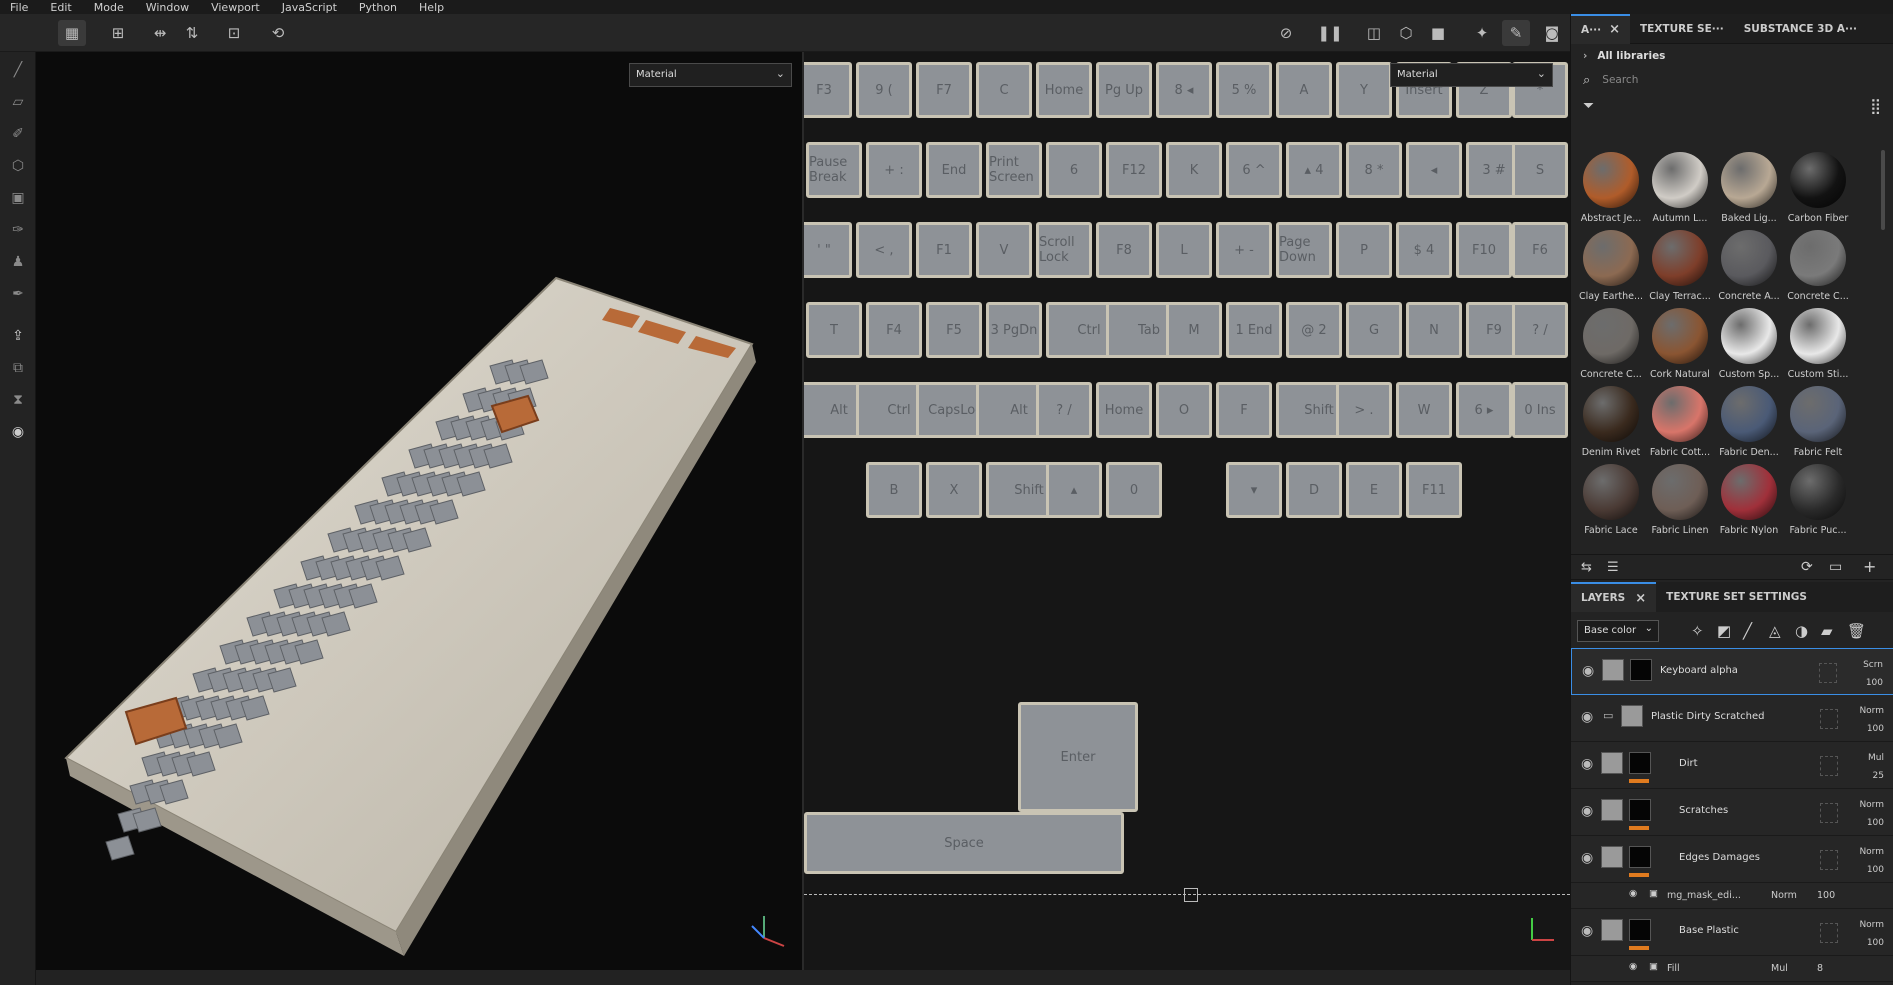 The image size is (1893, 985). Describe the element at coordinates (1618, 631) in the screenshot. I see `channel-select: Base color ⌄` at that location.